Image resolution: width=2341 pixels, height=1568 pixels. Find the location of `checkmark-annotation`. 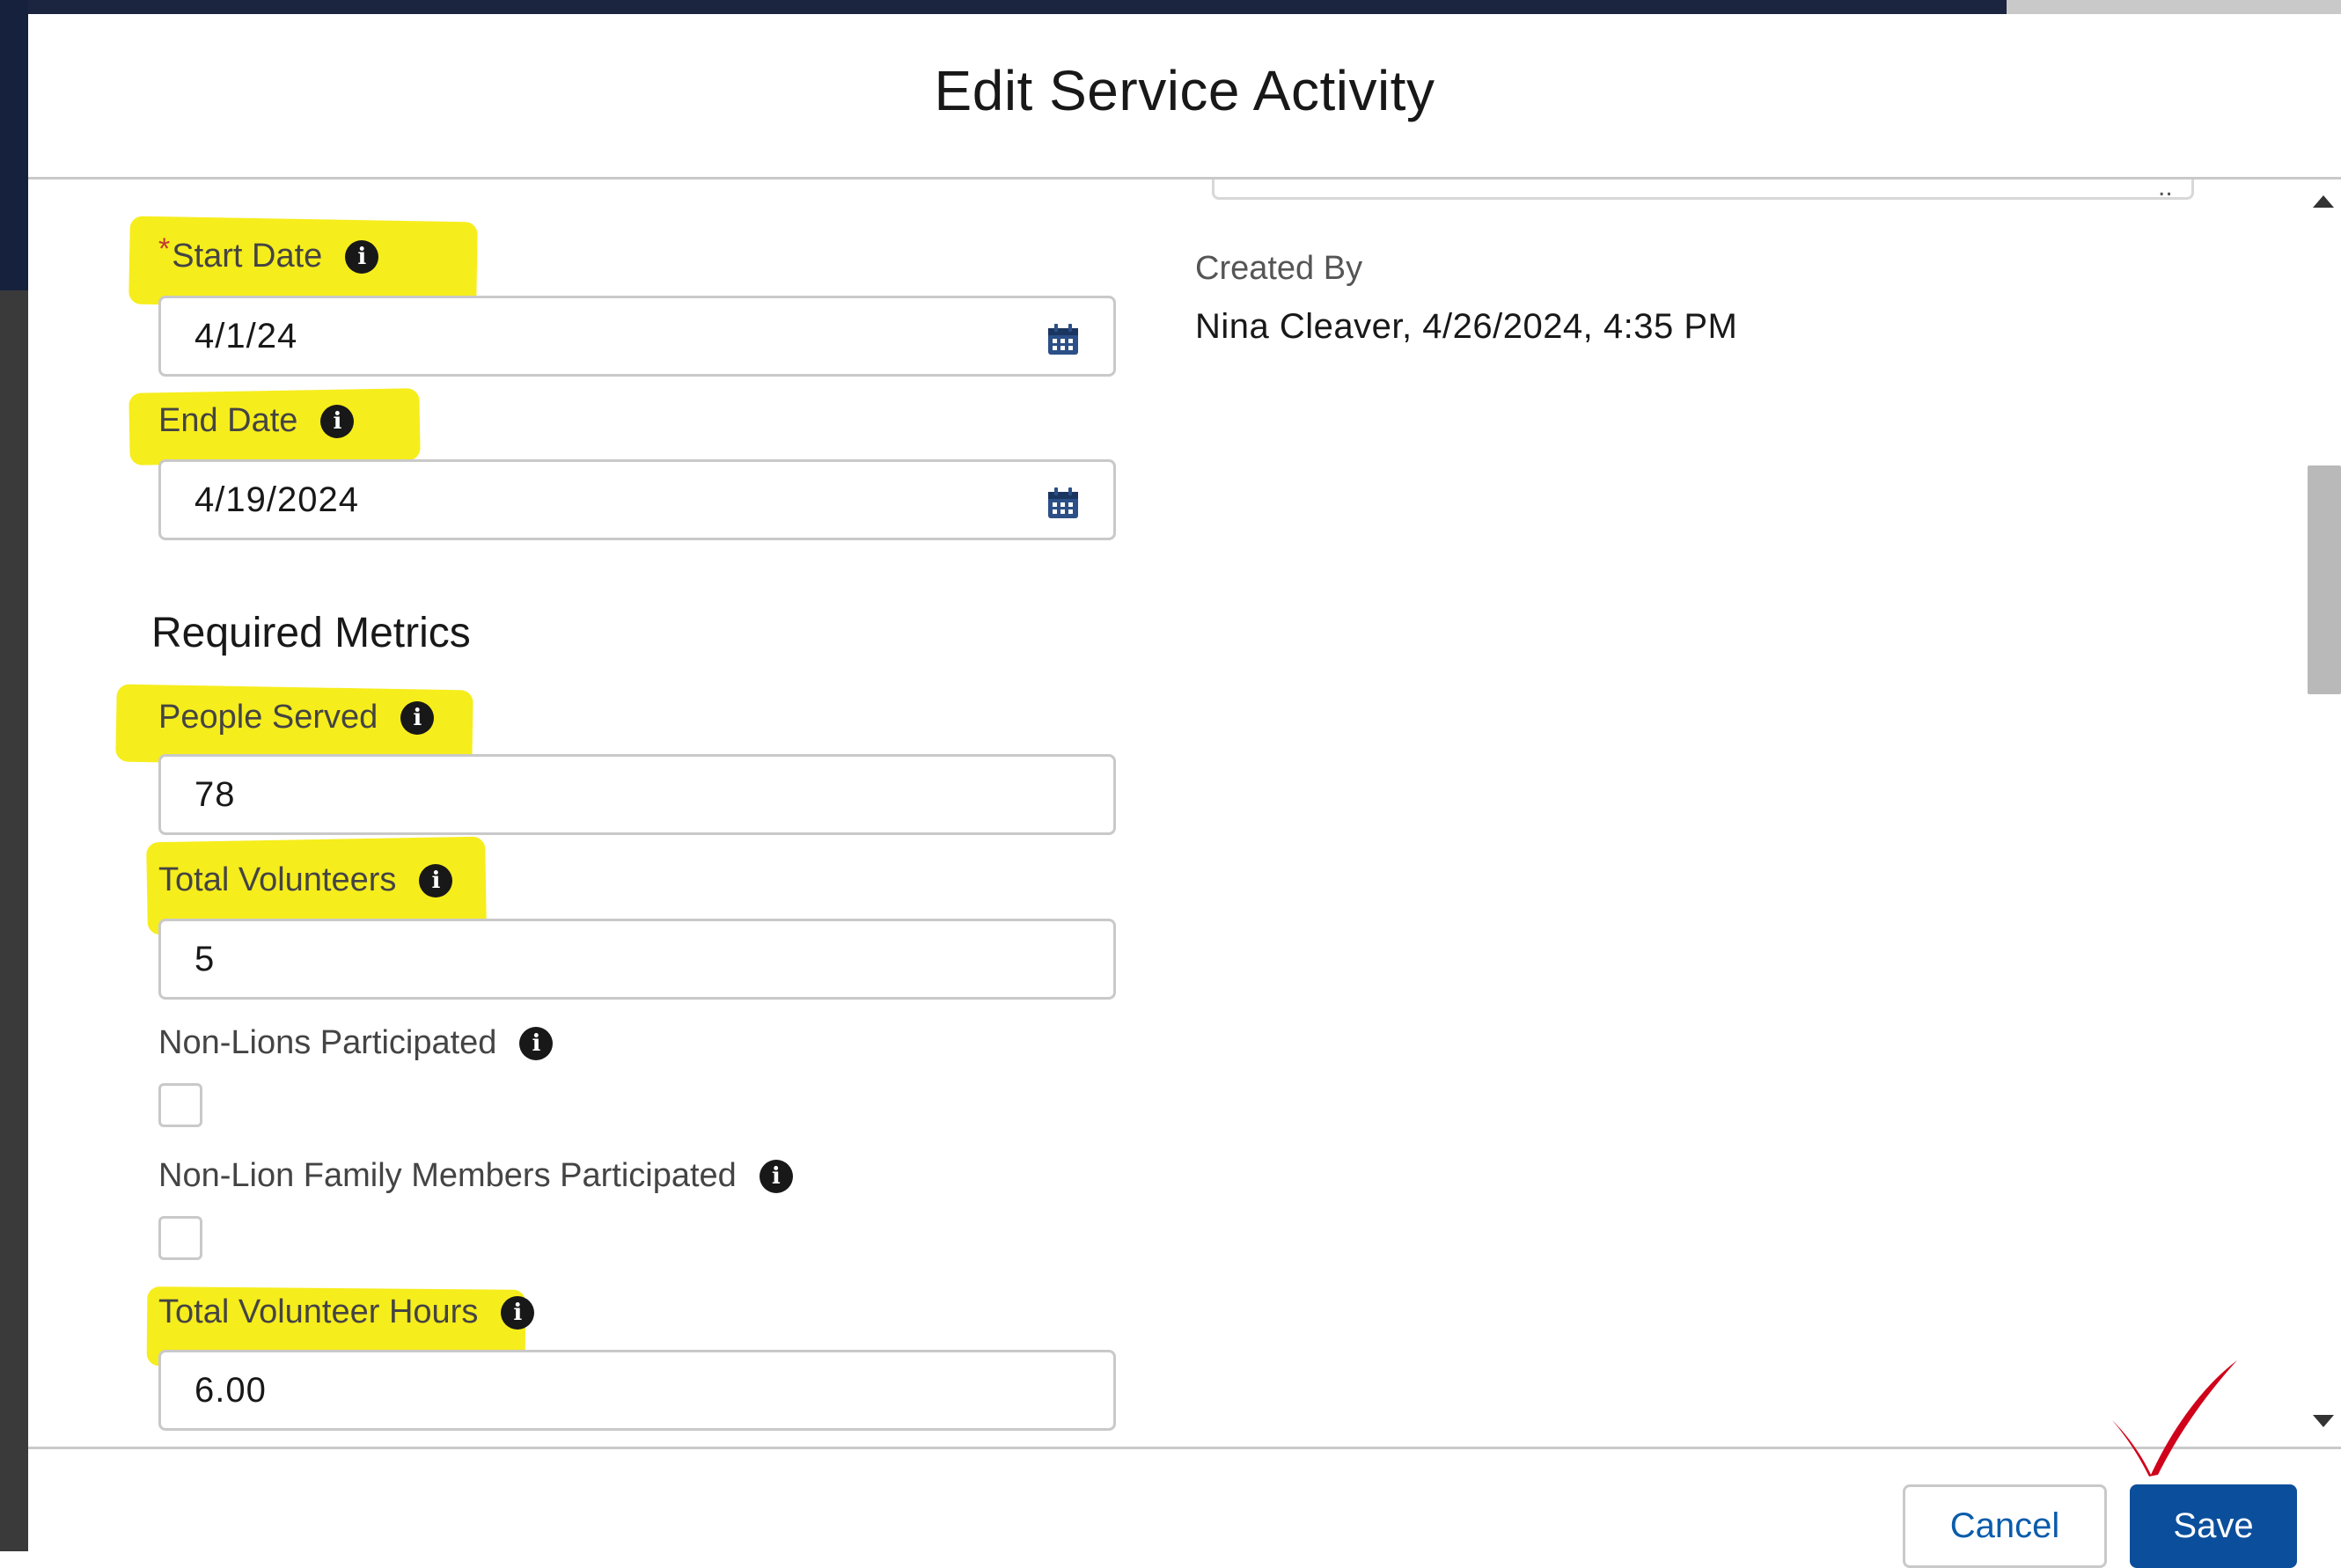

checkmark-annotation is located at coordinates (2175, 1418).